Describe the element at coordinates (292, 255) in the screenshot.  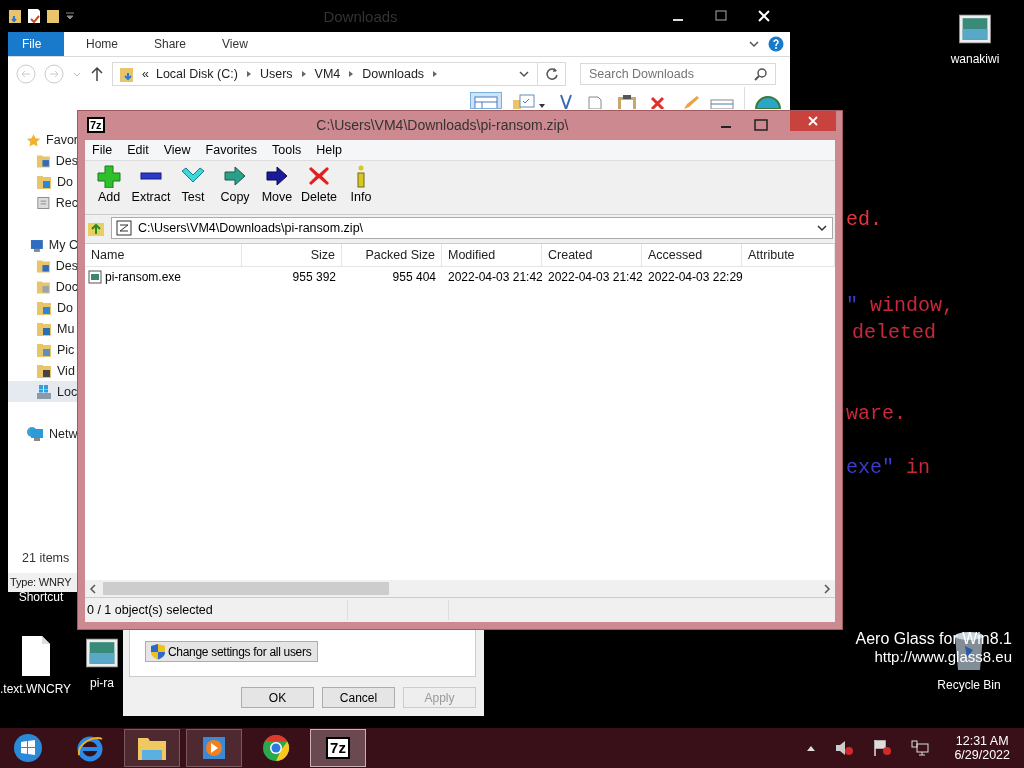
I see `column-header: Size` at that location.